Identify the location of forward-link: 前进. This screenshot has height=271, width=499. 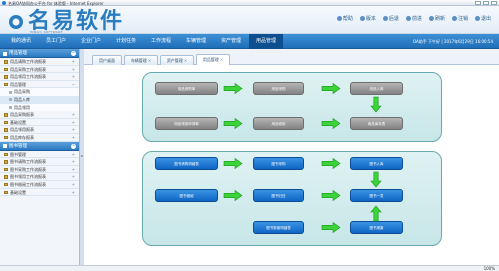
(413, 18).